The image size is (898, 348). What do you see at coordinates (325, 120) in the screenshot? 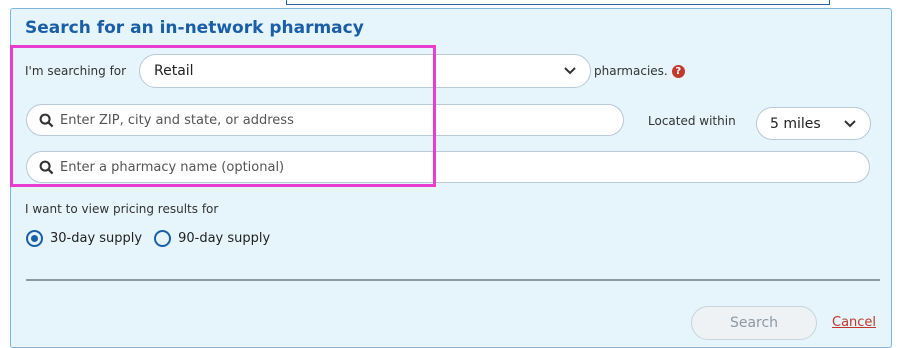
I see `location-search-input: Enter ZIP, city and state, or address` at bounding box center [325, 120].